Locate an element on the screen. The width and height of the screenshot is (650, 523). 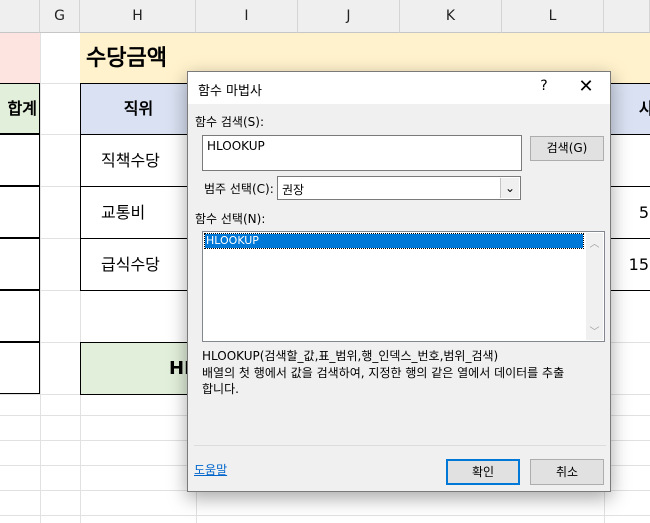
search-label: 함수 검색(S): is located at coordinates (229, 122).